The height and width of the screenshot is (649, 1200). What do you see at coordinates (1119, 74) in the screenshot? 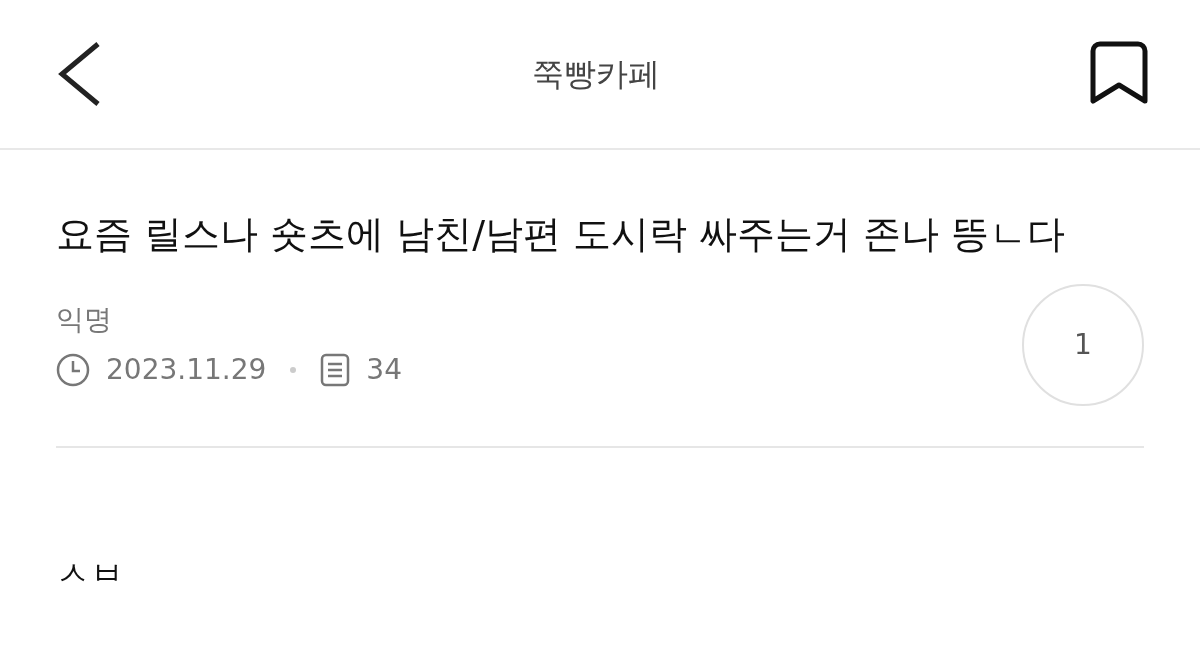
I see `bookmark-icon` at bounding box center [1119, 74].